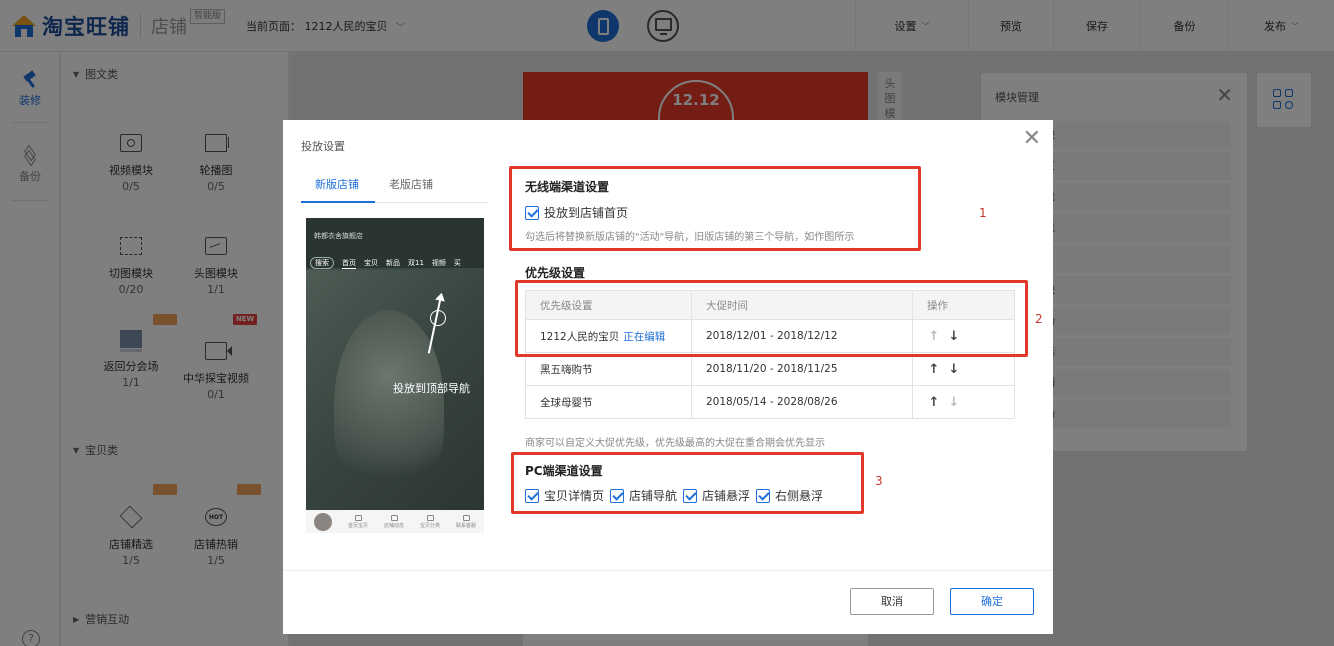 Image resolution: width=1334 pixels, height=646 pixels. What do you see at coordinates (653, 495) in the screenshot?
I see `pc-nav-checkbox: 店铺导航` at bounding box center [653, 495].